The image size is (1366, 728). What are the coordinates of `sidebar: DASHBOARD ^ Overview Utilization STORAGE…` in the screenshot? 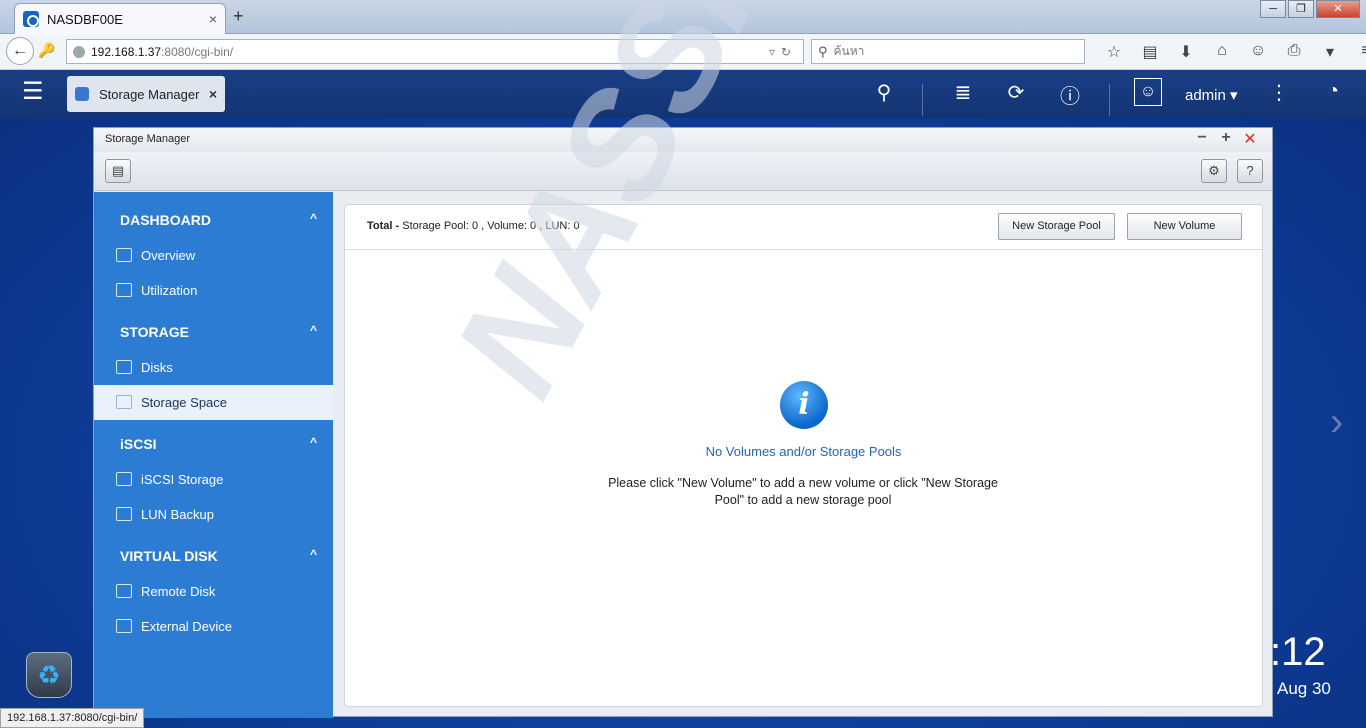 It's located at (213, 455).